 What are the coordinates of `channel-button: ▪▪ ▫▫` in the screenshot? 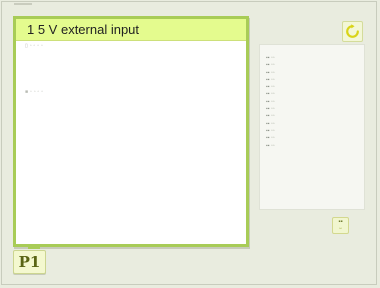 It's located at (340, 225).